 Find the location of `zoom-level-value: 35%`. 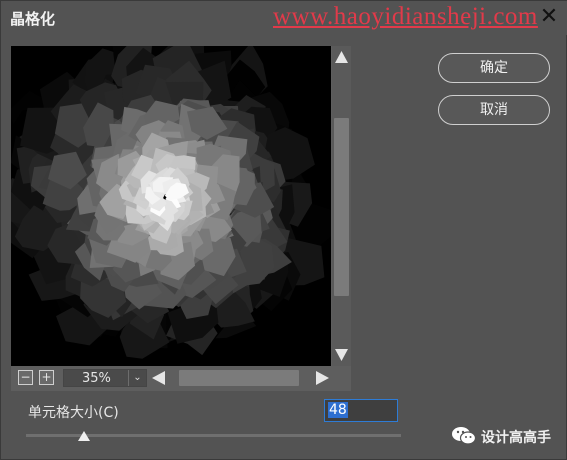

zoom-level-value: 35% is located at coordinates (96, 378).